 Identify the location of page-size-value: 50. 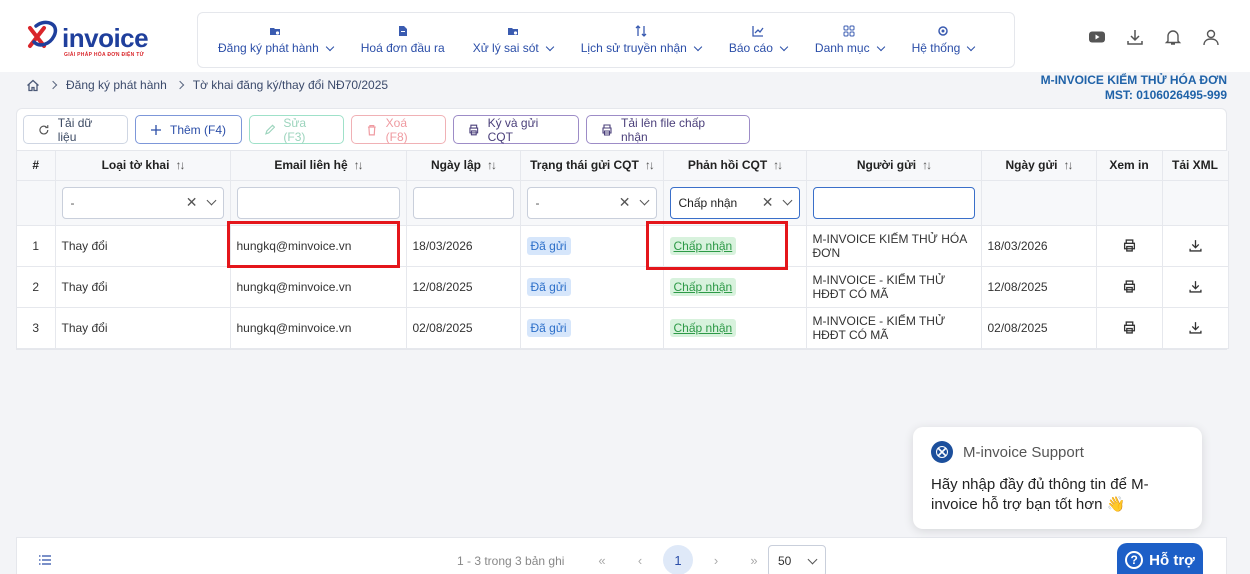
(785, 561).